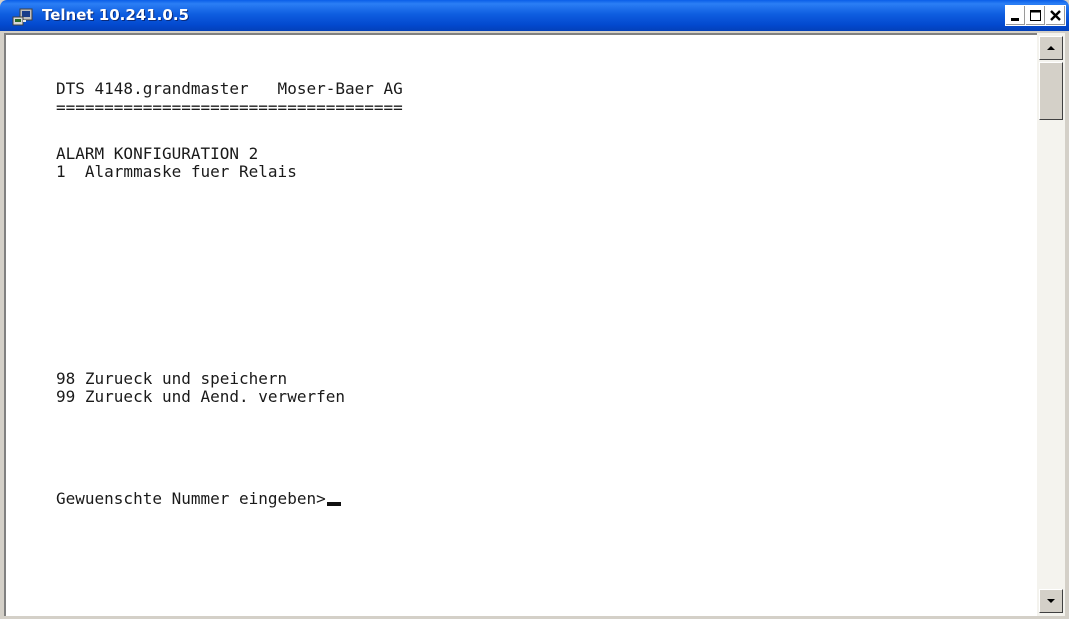 Image resolution: width=1069 pixels, height=619 pixels. What do you see at coordinates (1015, 15) in the screenshot?
I see `minimize-button` at bounding box center [1015, 15].